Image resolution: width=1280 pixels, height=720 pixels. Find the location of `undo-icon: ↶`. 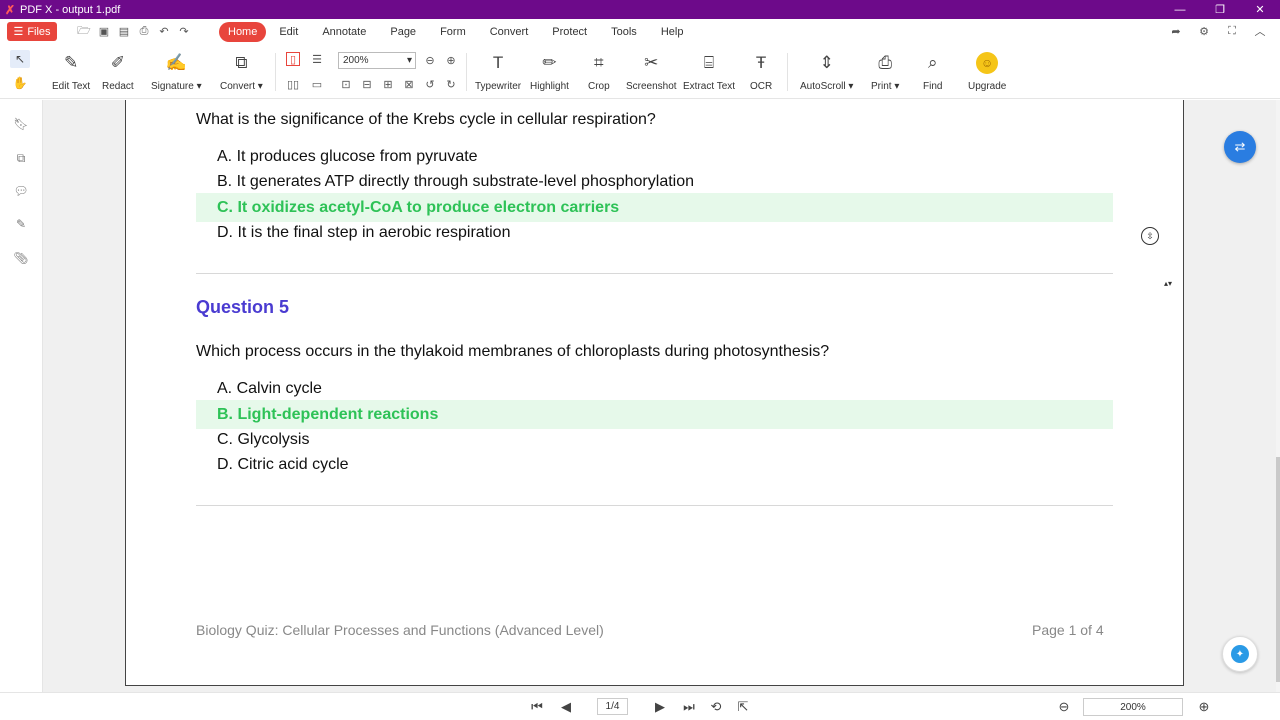

undo-icon: ↶ is located at coordinates (164, 31).